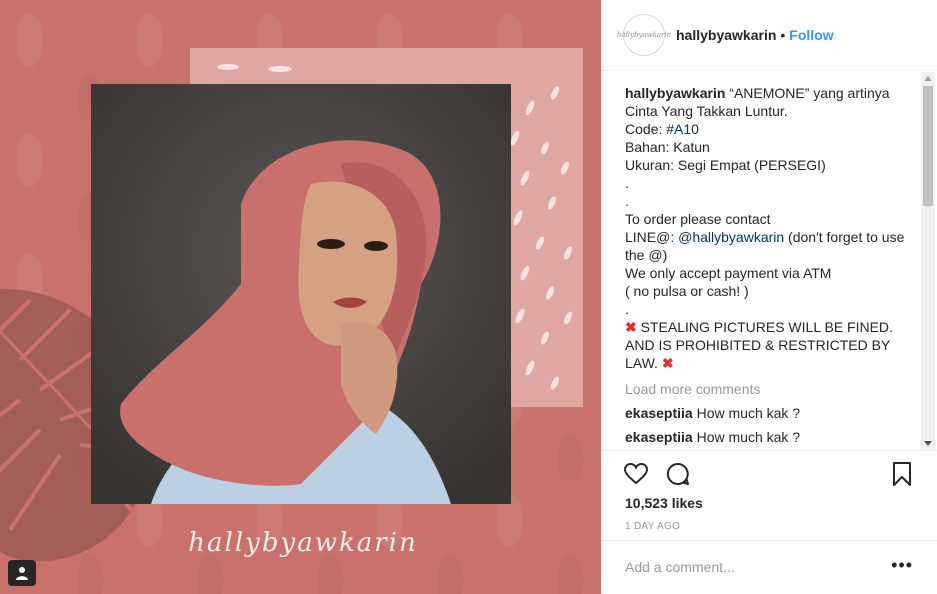  What do you see at coordinates (725, 165) in the screenshot?
I see `caption-ukuran: Ukuran: Segi Empat (PERSEGI)` at bounding box center [725, 165].